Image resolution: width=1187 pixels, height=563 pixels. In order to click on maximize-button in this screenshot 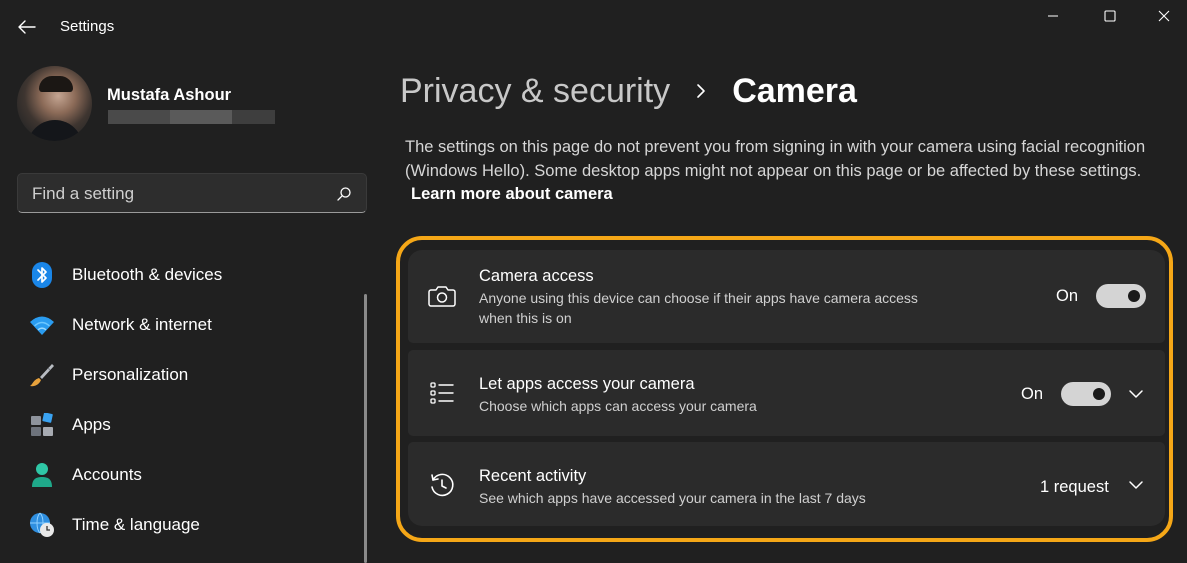, I will do `click(1110, 16)`.